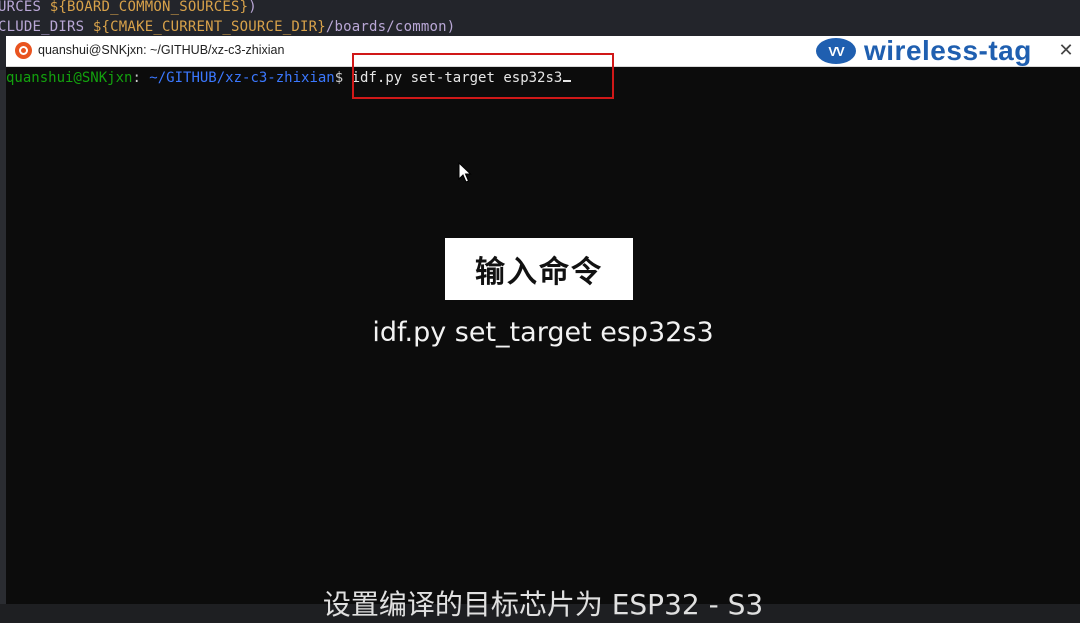 Image resolution: width=1080 pixels, height=623 pixels. I want to click on window-title: quanshui@SNKjxn: ~/GITHUB/xz-c3-zhixian, so click(161, 50).